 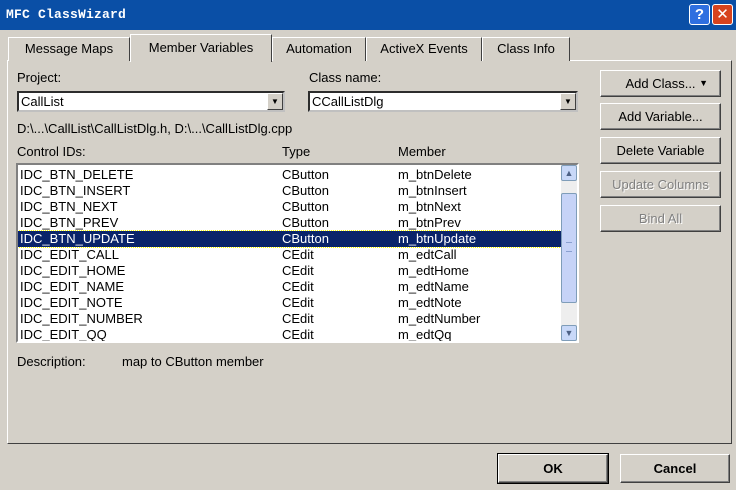 I want to click on control-id: IDC_EDIT_QQ, so click(x=63, y=334).